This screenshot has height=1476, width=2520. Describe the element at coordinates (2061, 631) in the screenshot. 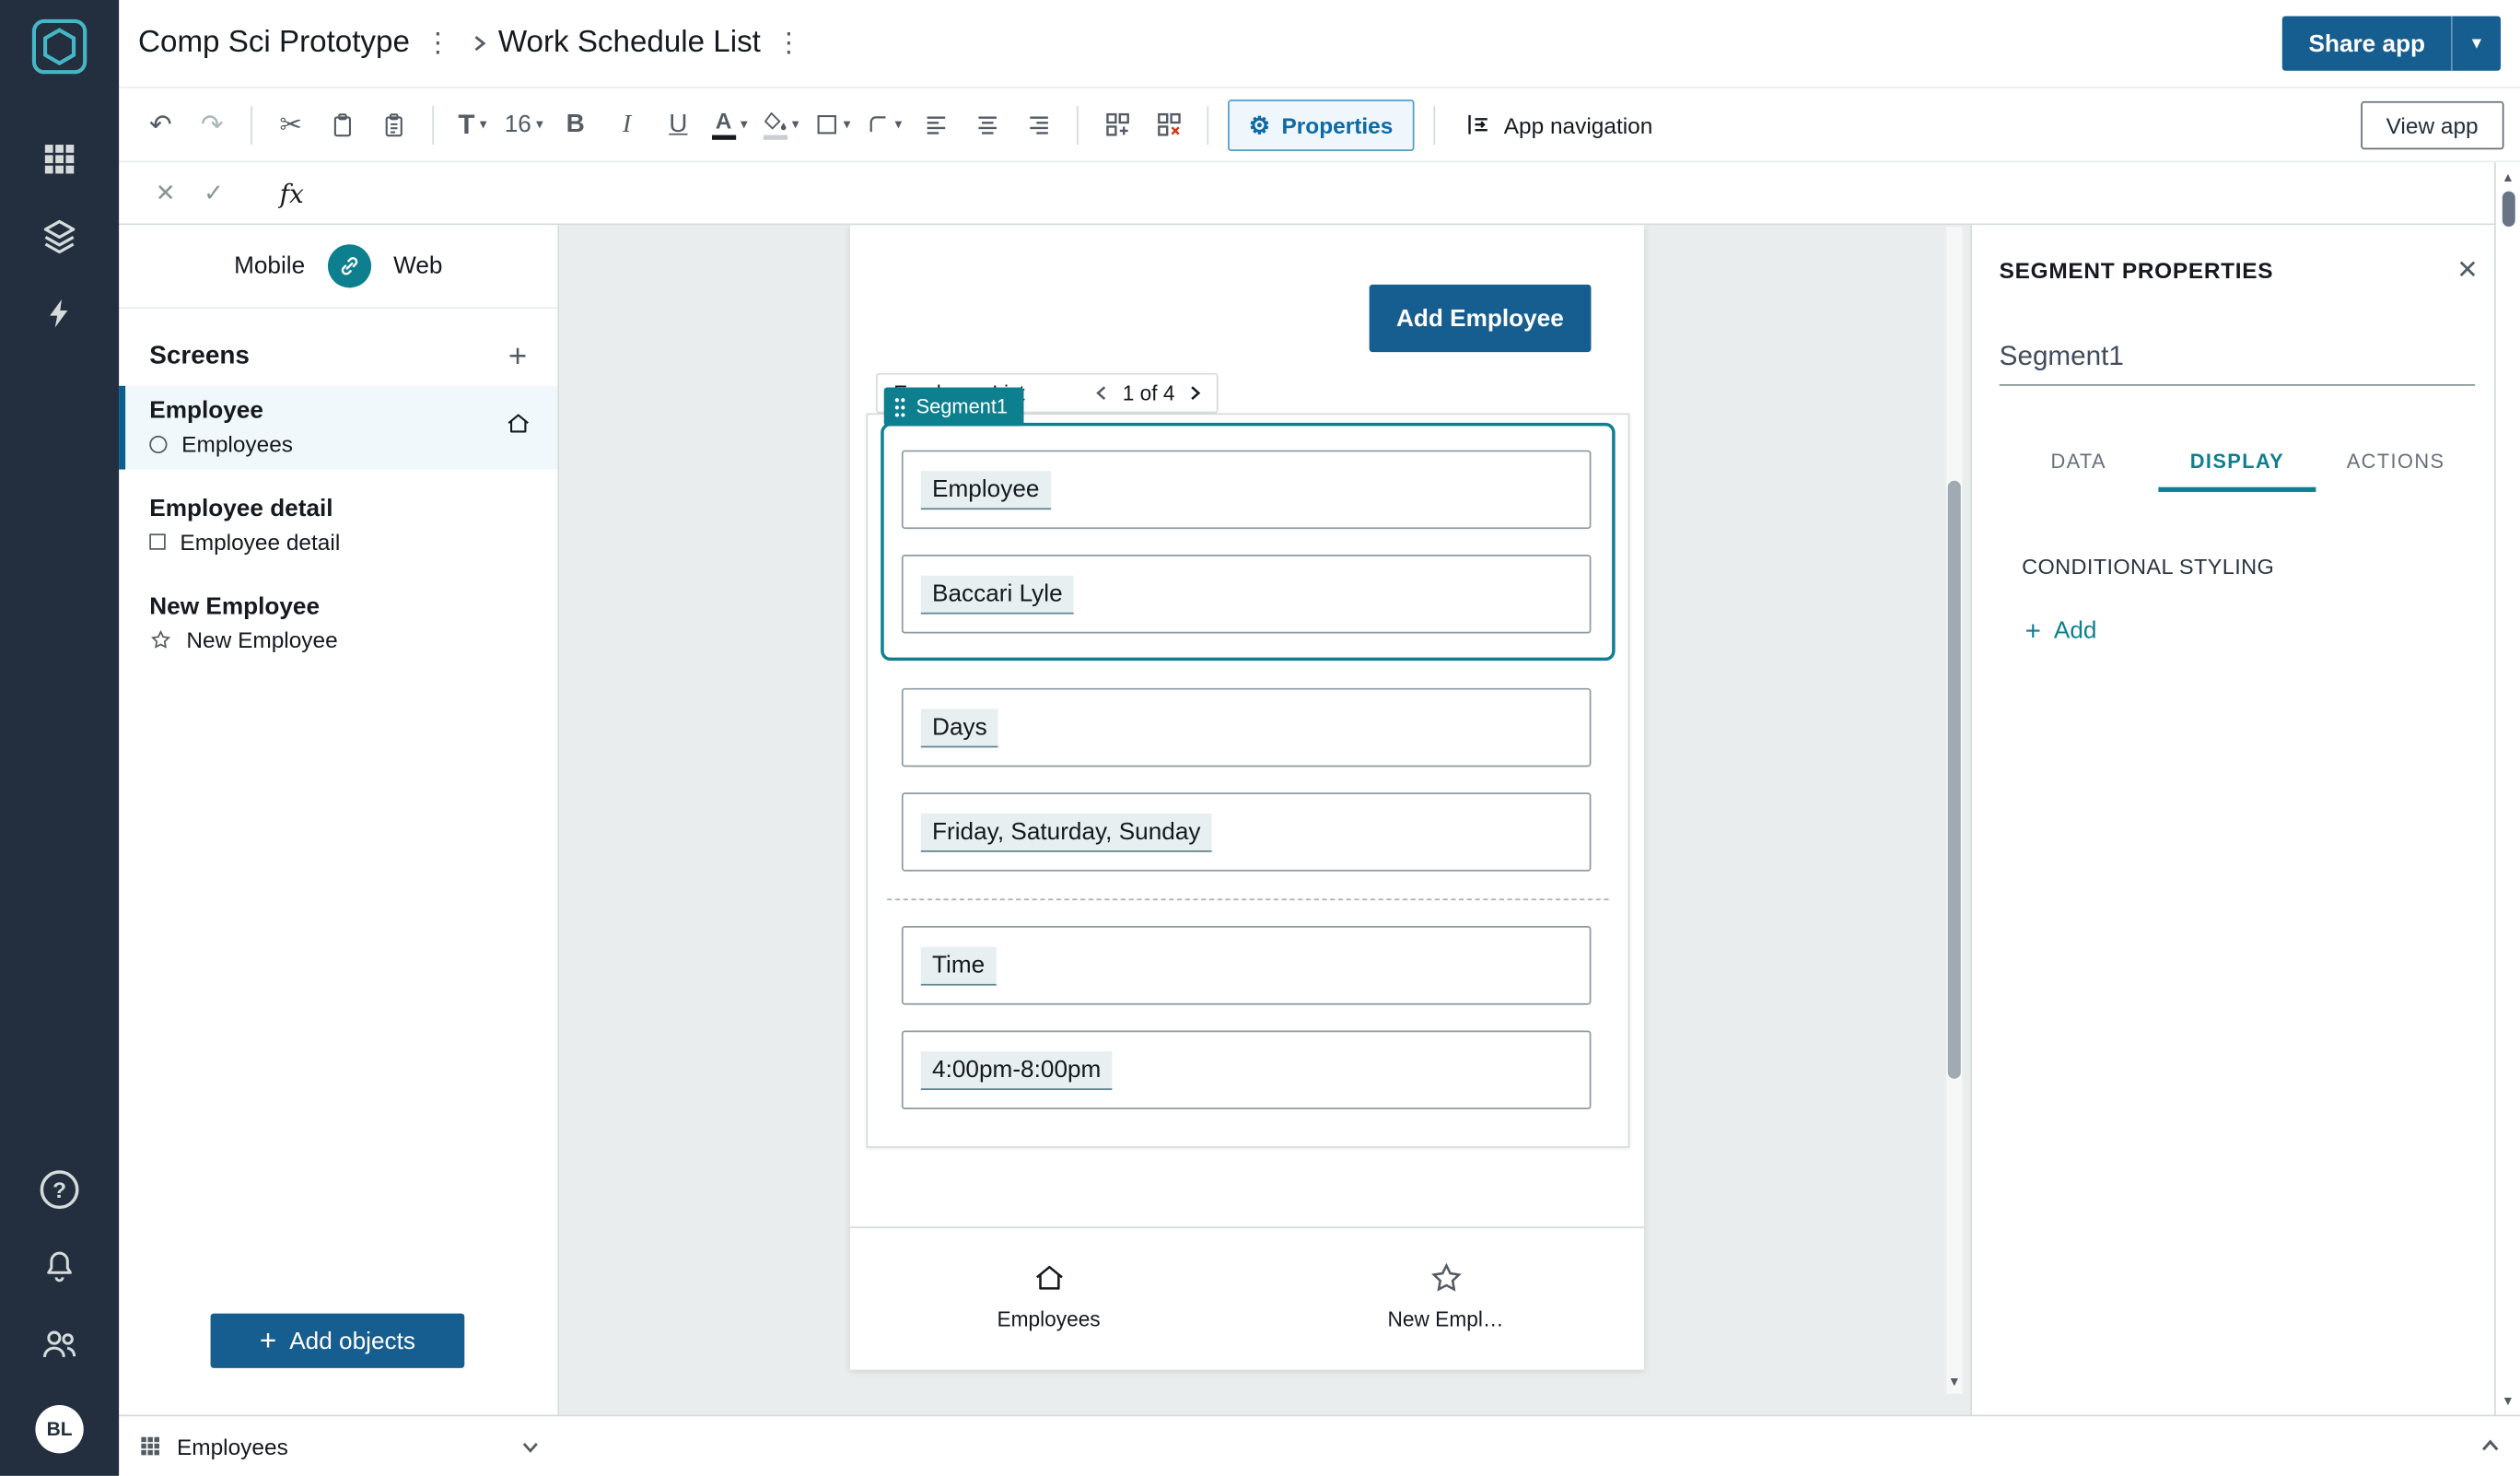

I see `add-conditional-style-button: + Add` at that location.